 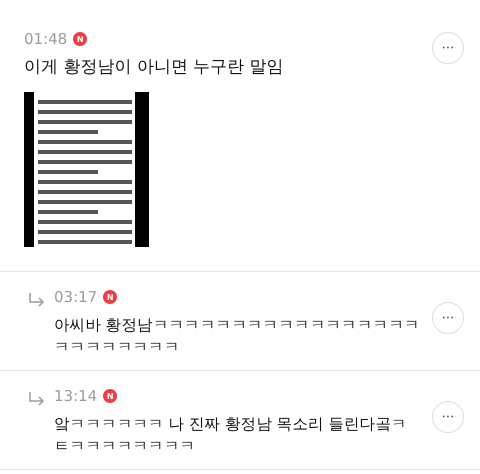 I want to click on comment-text: 아씨바 황정남ㅋㅋㅋㅋㅋㅋㅋㅋㅋㅋㅋㅋㅋㅋㅋㅋㅋ, so click(x=237, y=325).